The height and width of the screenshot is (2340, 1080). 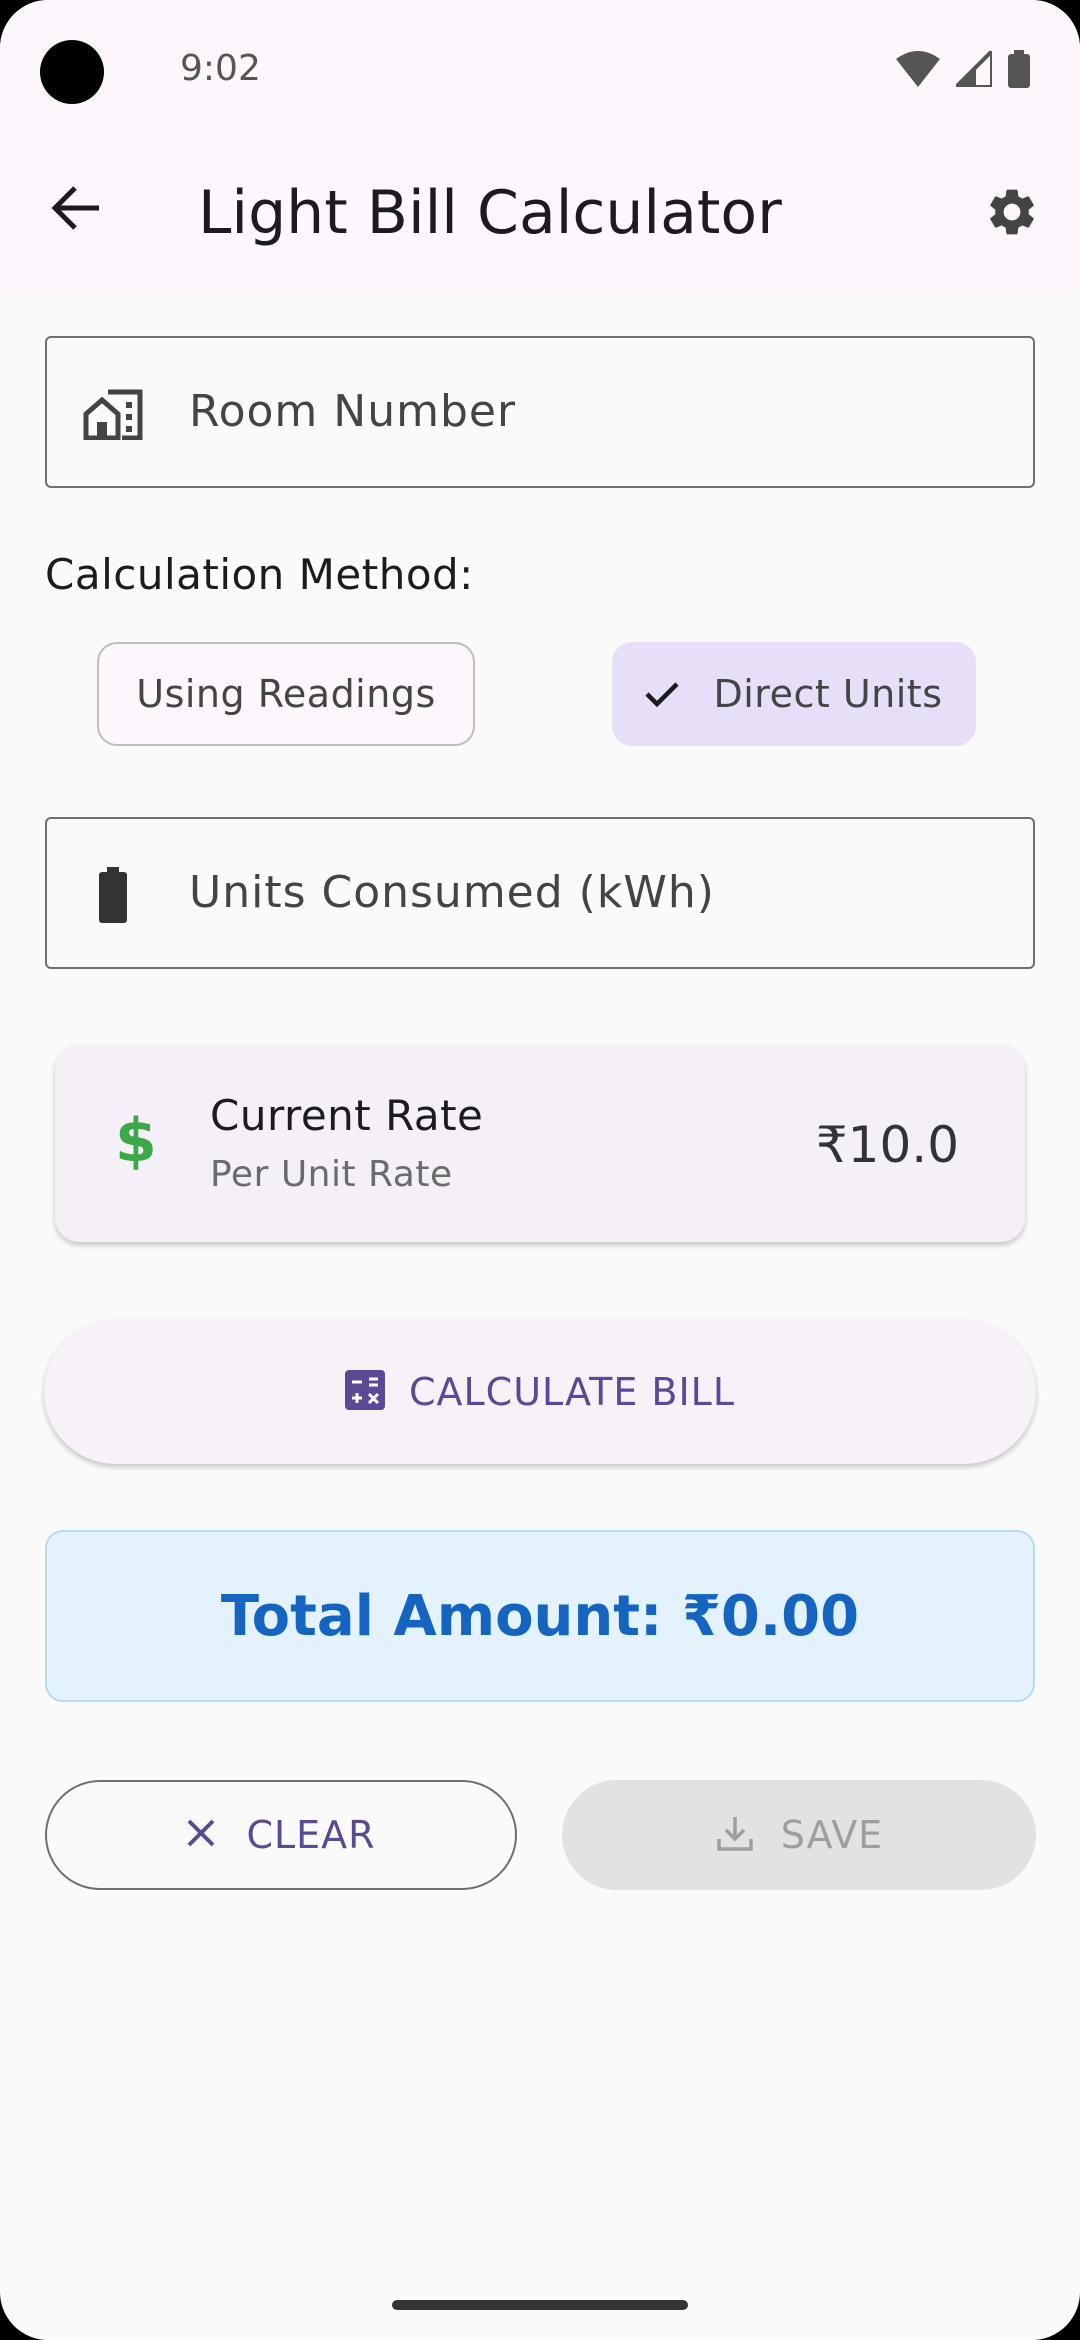 What do you see at coordinates (972, 68) in the screenshot?
I see `signal-icon` at bounding box center [972, 68].